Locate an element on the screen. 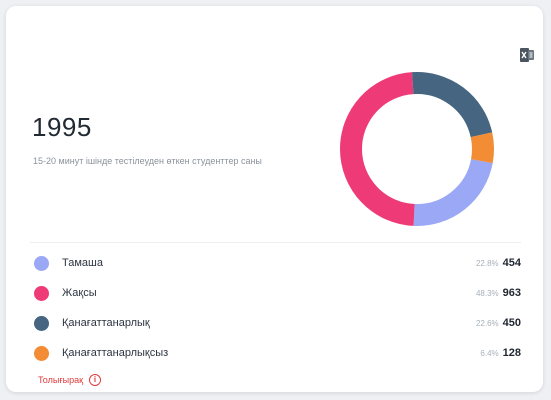  legend-percent: 22.8% is located at coordinates (487, 263).